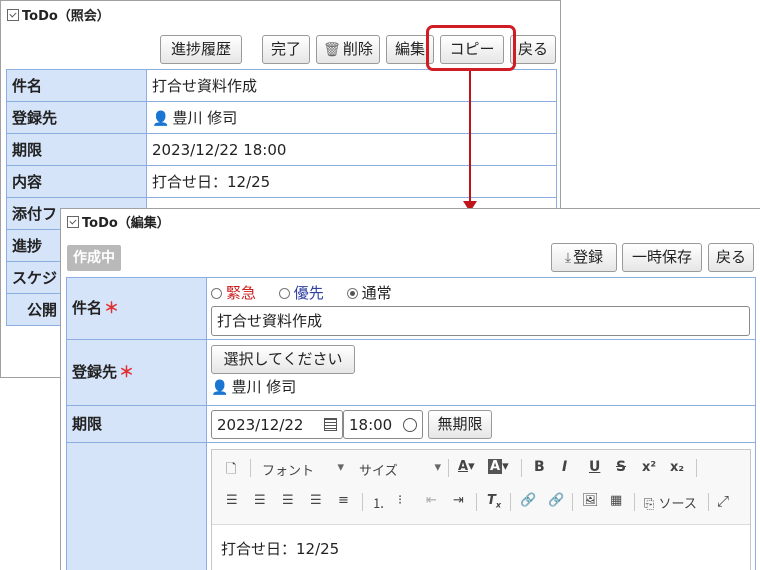 Image resolution: width=760 pixels, height=570 pixels. What do you see at coordinates (498, 466) in the screenshot?
I see `bg-color-icon: A ▾` at bounding box center [498, 466].